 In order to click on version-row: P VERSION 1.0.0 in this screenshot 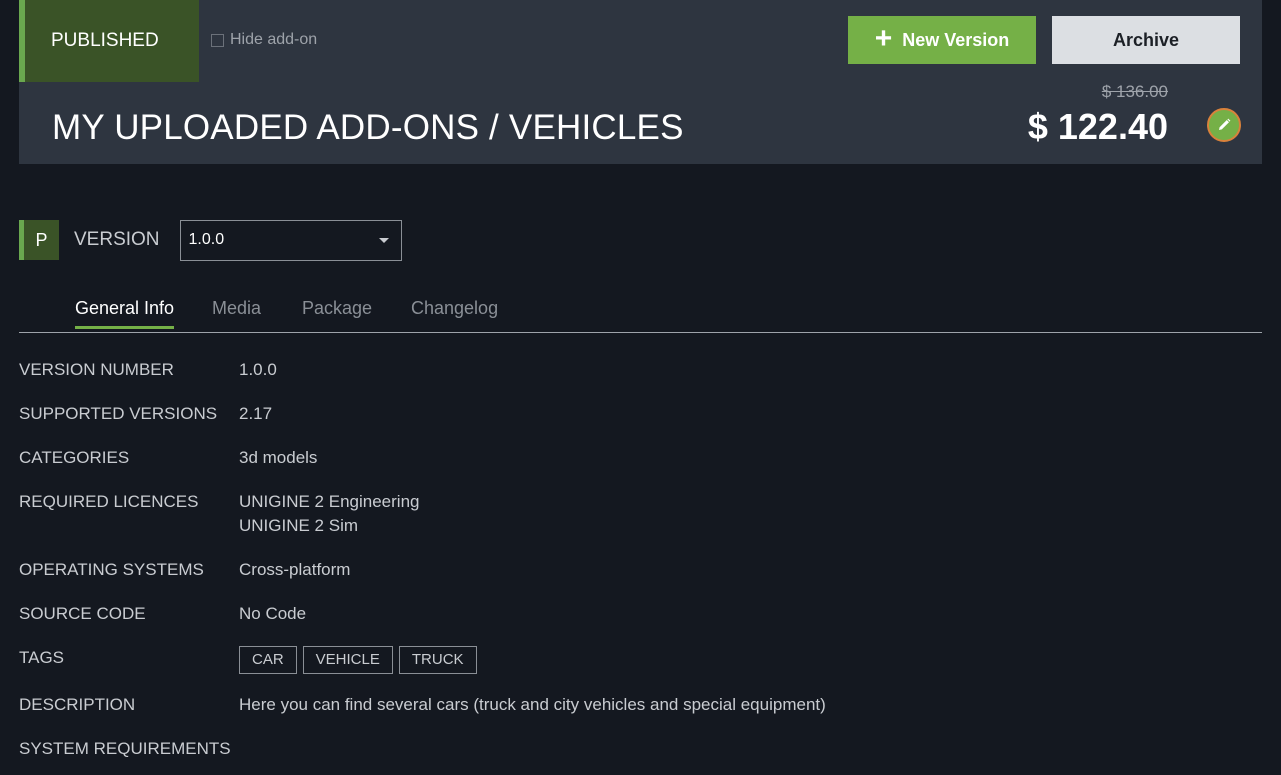, I will do `click(210, 240)`.